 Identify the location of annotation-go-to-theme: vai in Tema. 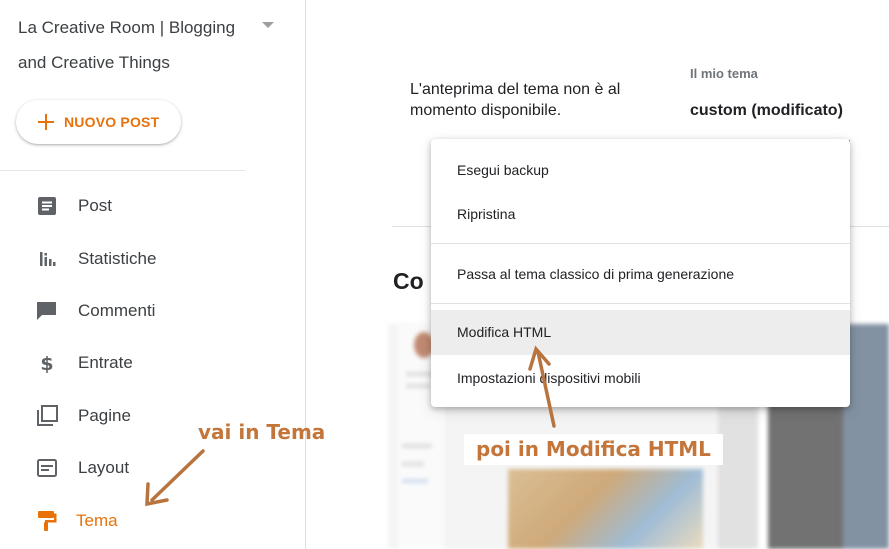
(262, 432).